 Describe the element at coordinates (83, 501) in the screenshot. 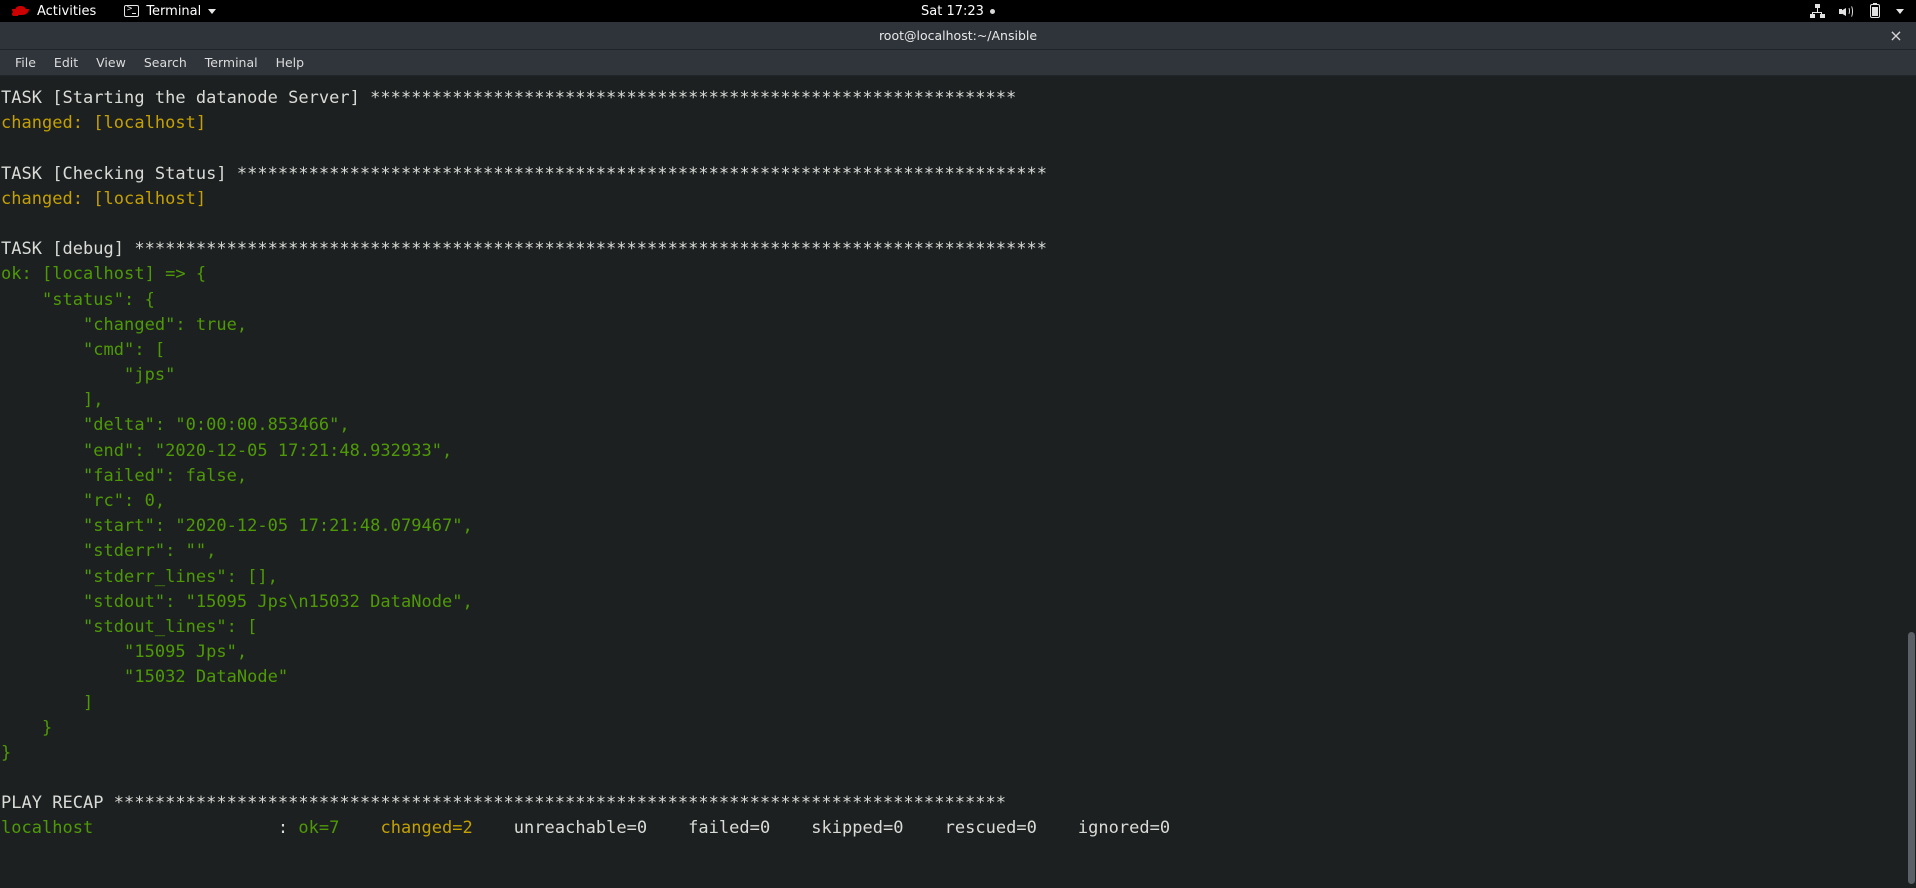

I see `terminal-line: "rc": 0,` at that location.